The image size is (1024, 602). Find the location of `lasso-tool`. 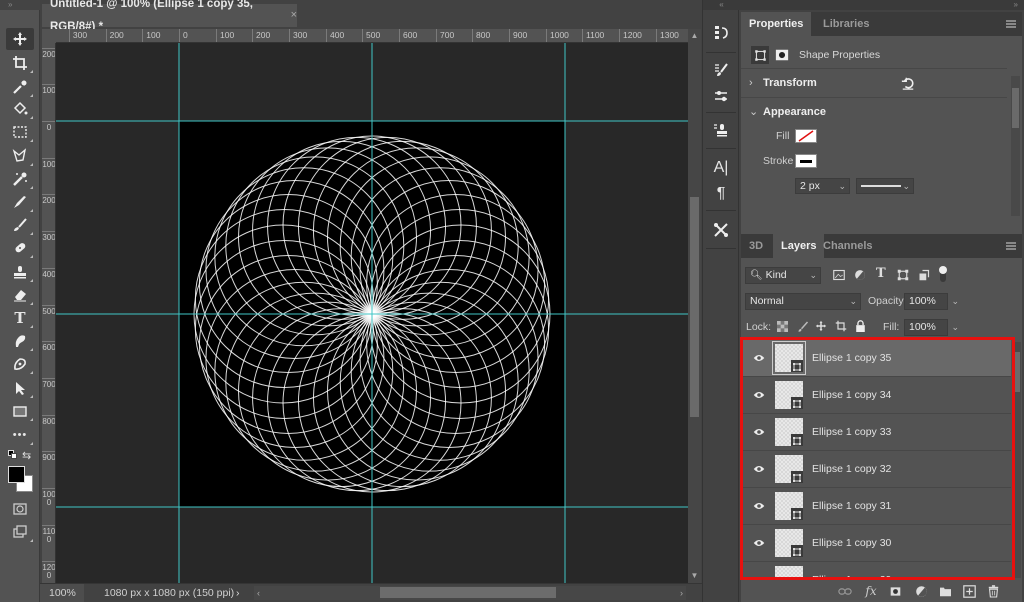

lasso-tool is located at coordinates (20, 156).